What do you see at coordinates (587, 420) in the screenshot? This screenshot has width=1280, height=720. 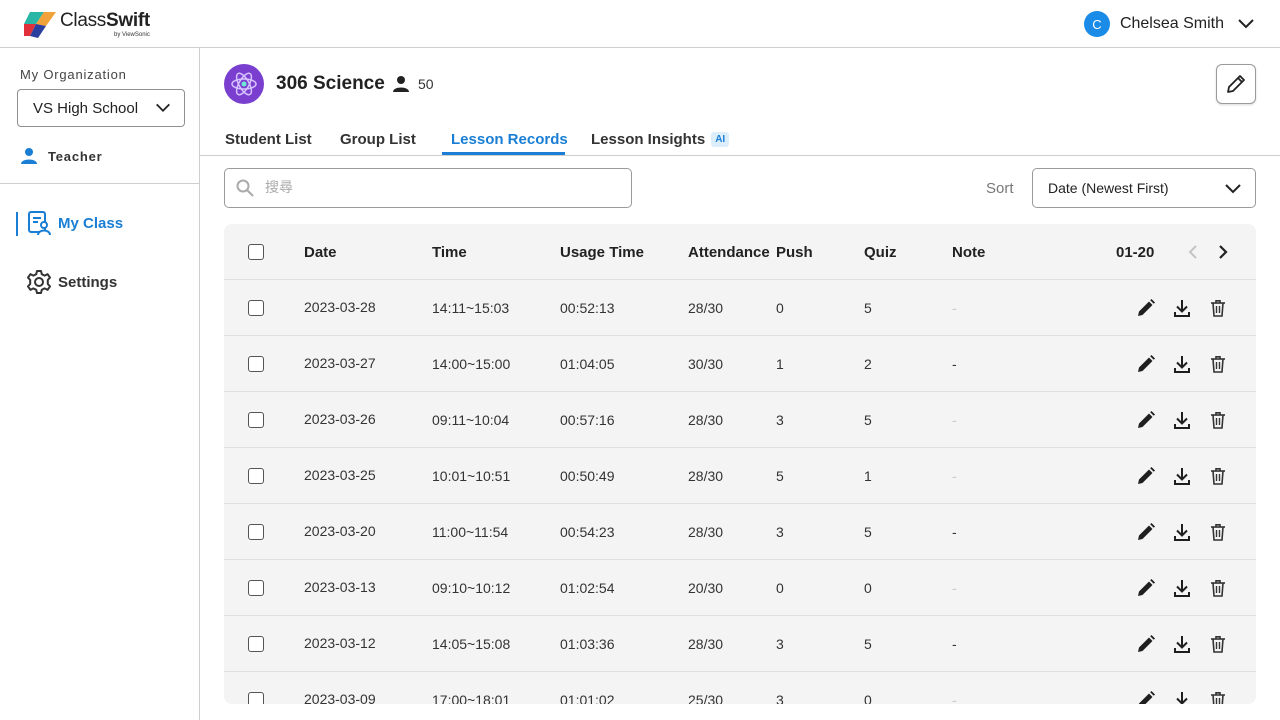 I see `cell-usage-time: 00:57:16` at bounding box center [587, 420].